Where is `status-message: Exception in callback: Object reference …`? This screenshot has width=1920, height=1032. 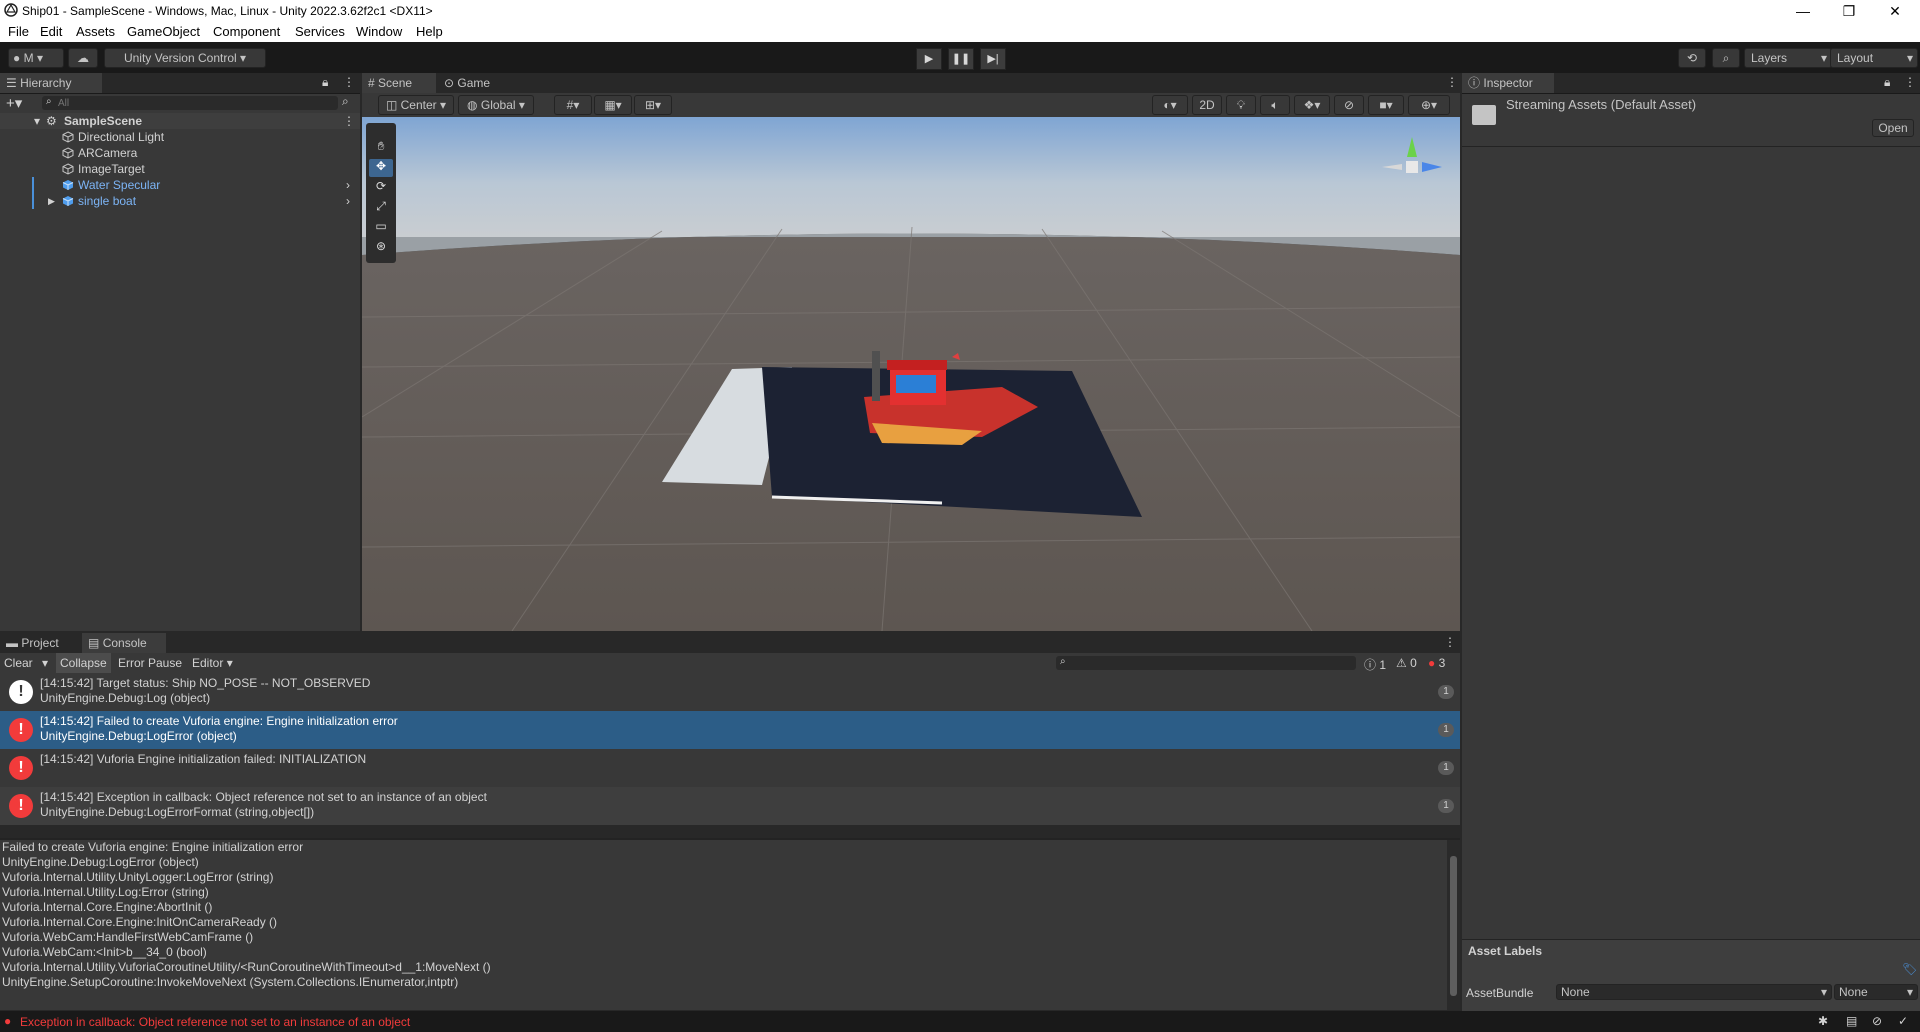
status-message: Exception in callback: Object reference … is located at coordinates (215, 1022).